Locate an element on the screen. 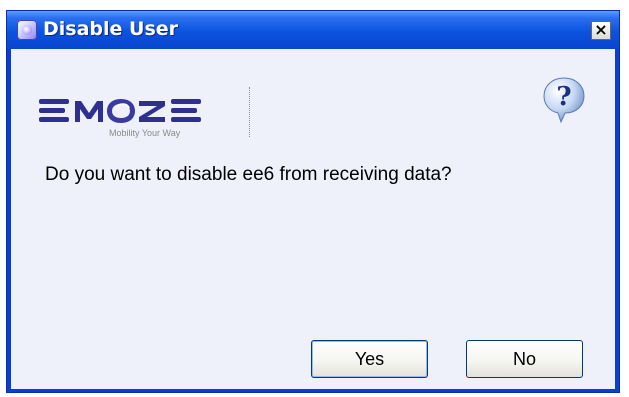 The width and height of the screenshot is (629, 397). emoze-logo: Mobility Your Way is located at coordinates (120, 118).